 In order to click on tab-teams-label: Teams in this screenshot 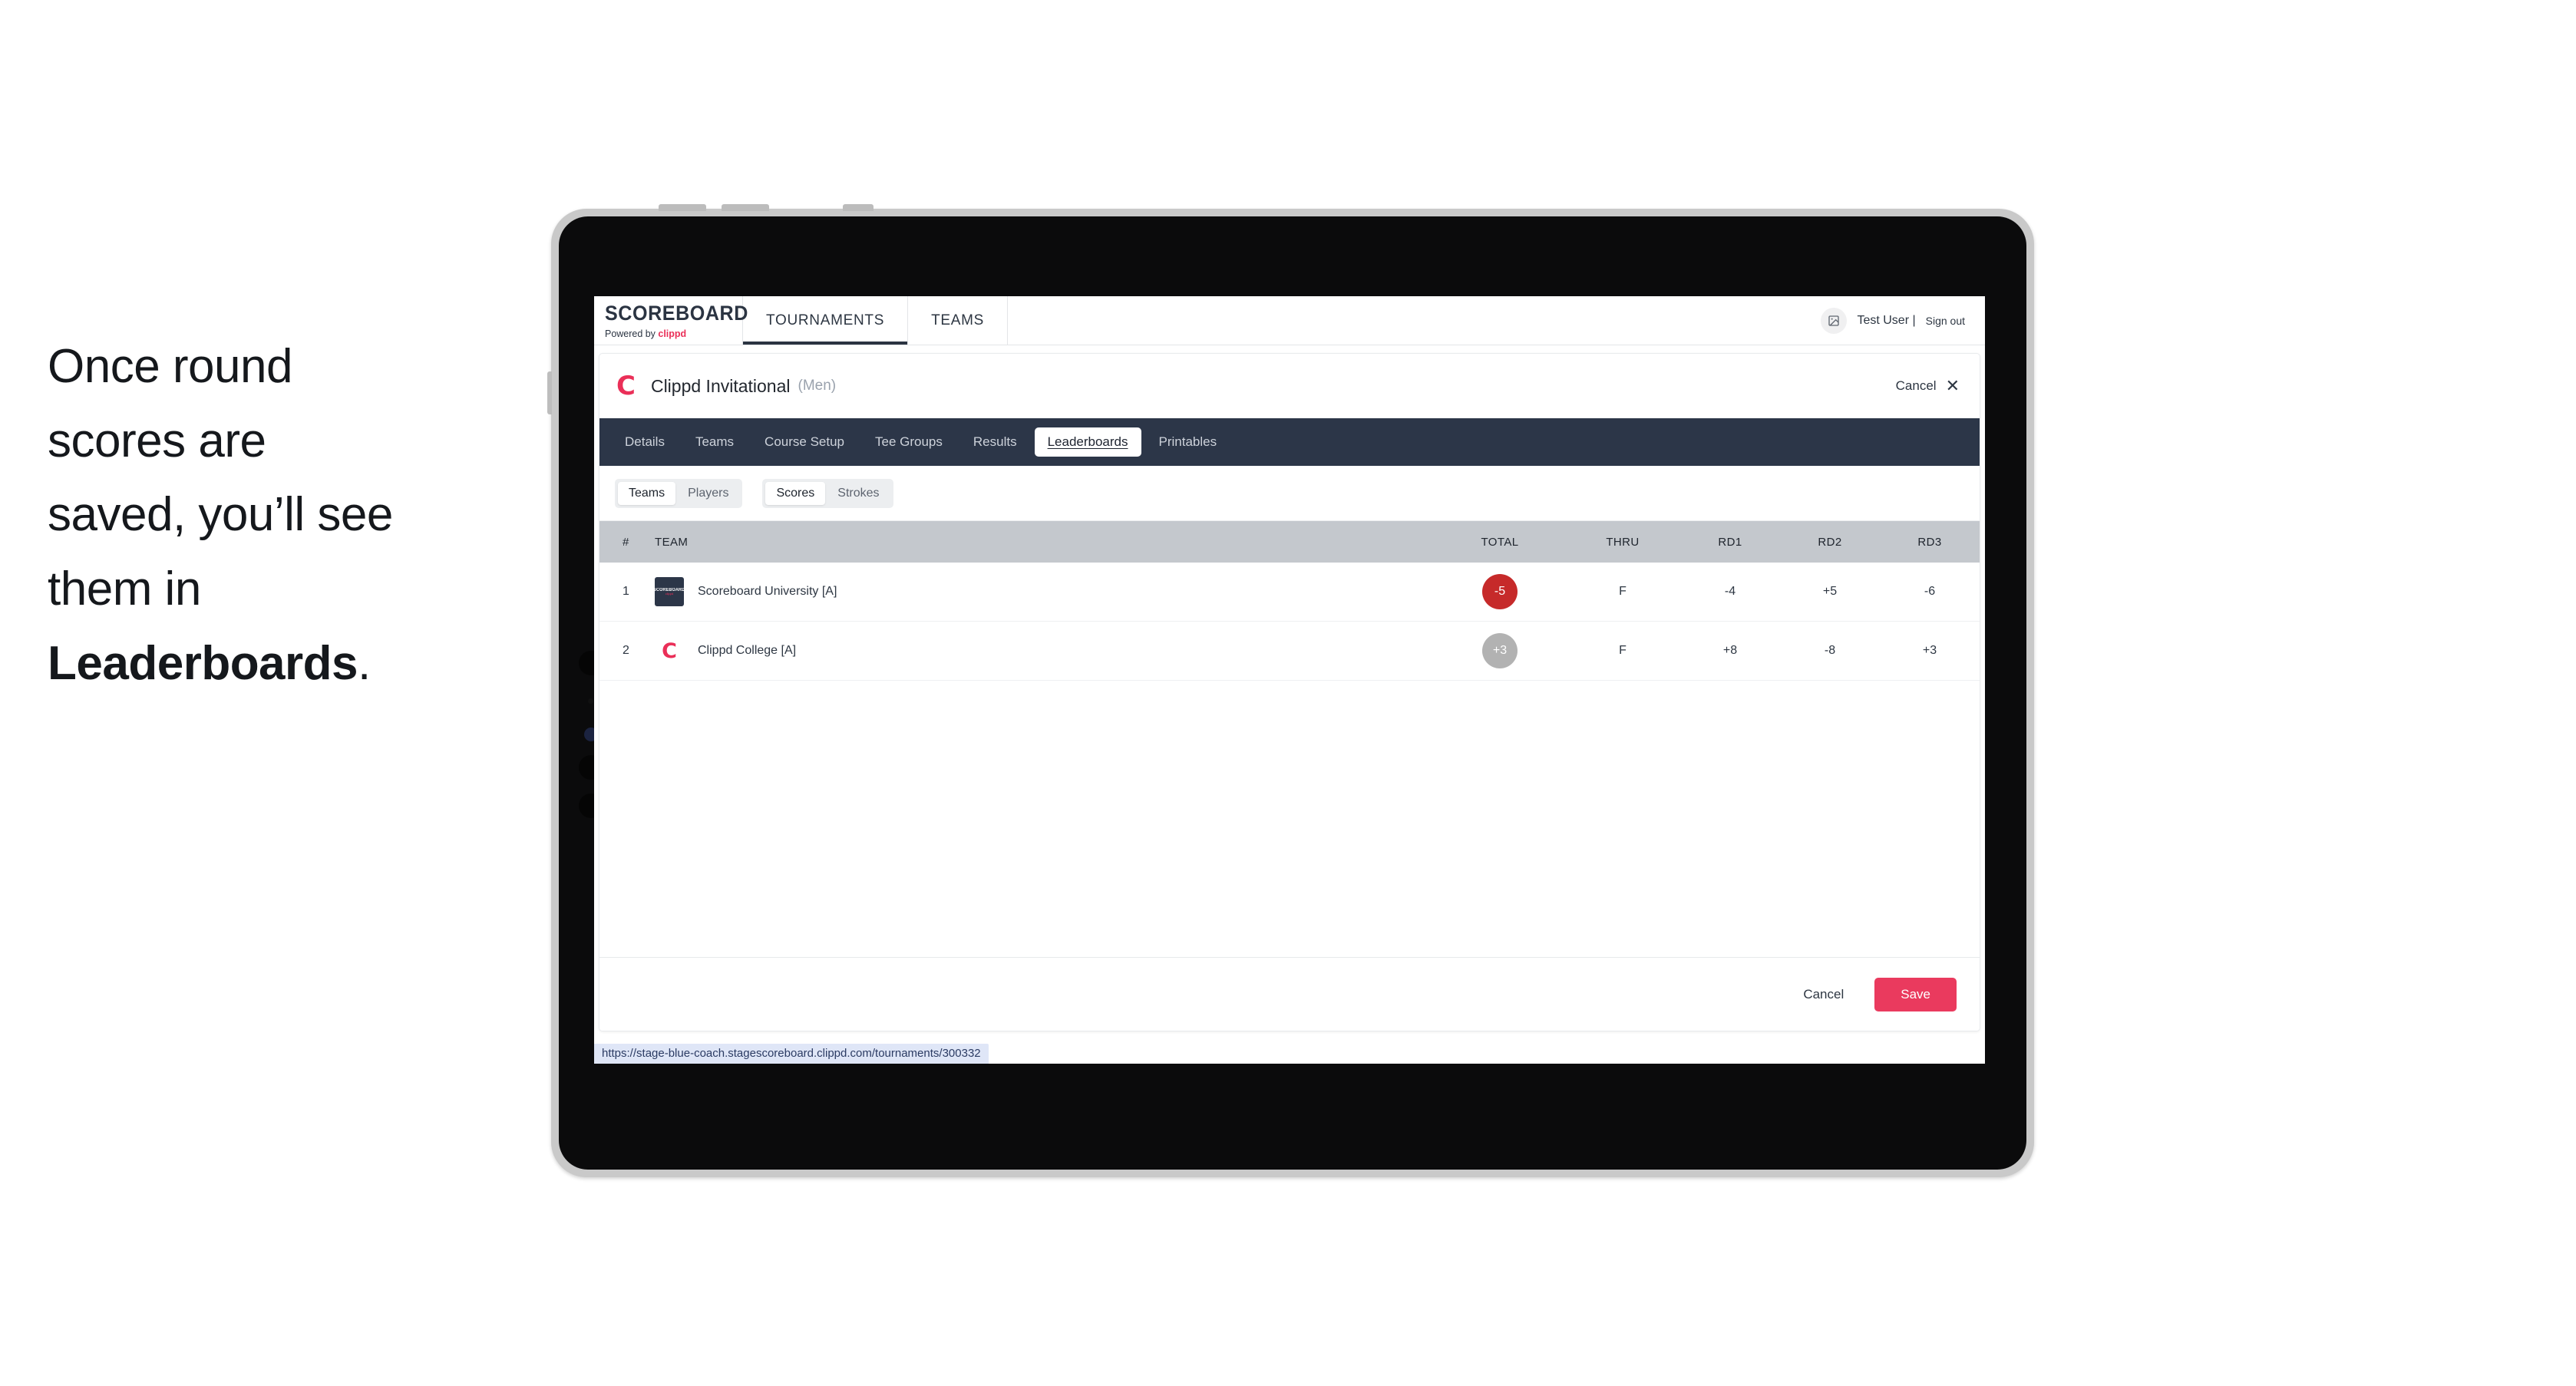, I will do `click(715, 441)`.